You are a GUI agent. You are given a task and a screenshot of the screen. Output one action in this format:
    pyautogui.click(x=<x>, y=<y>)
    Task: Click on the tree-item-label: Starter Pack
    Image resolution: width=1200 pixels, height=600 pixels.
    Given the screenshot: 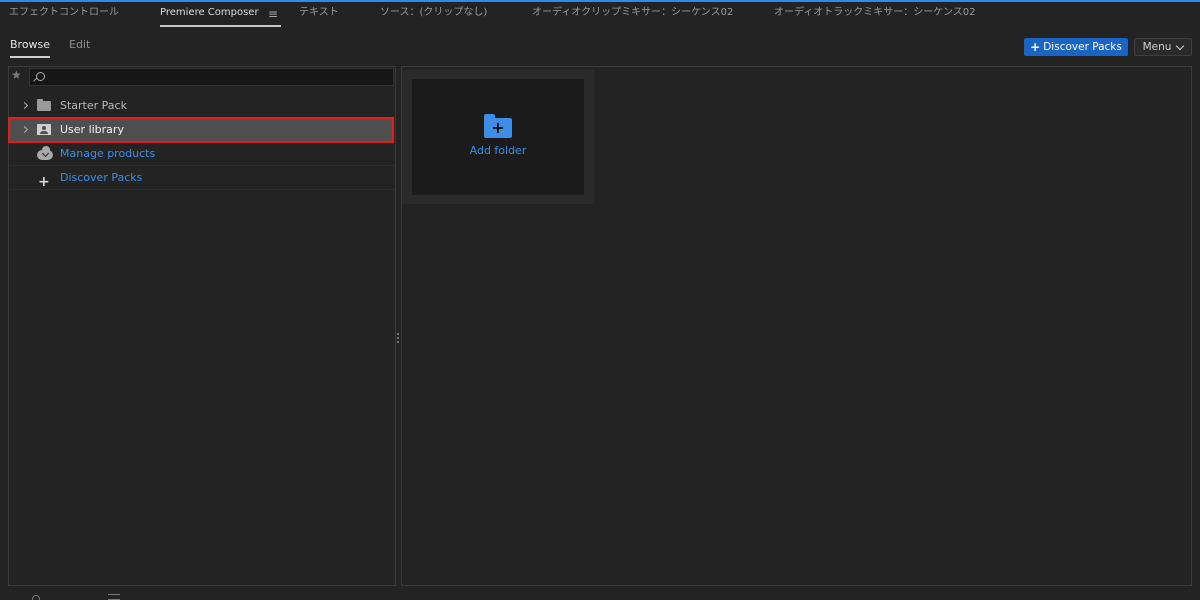 What is the action you would take?
    pyautogui.click(x=93, y=105)
    